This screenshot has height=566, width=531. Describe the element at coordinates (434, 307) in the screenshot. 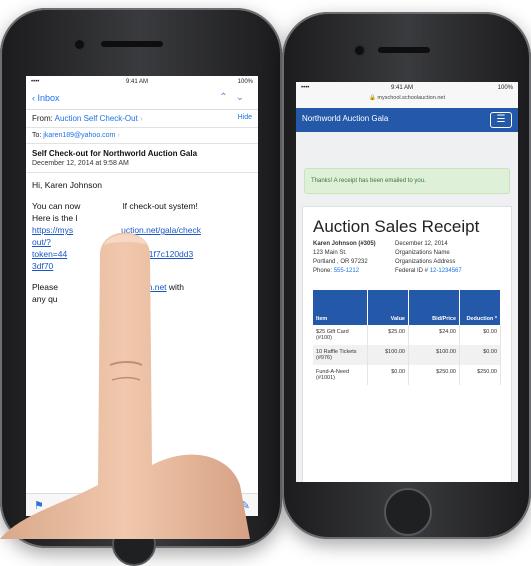

I see `col-header-bid: Bid/Price` at that location.